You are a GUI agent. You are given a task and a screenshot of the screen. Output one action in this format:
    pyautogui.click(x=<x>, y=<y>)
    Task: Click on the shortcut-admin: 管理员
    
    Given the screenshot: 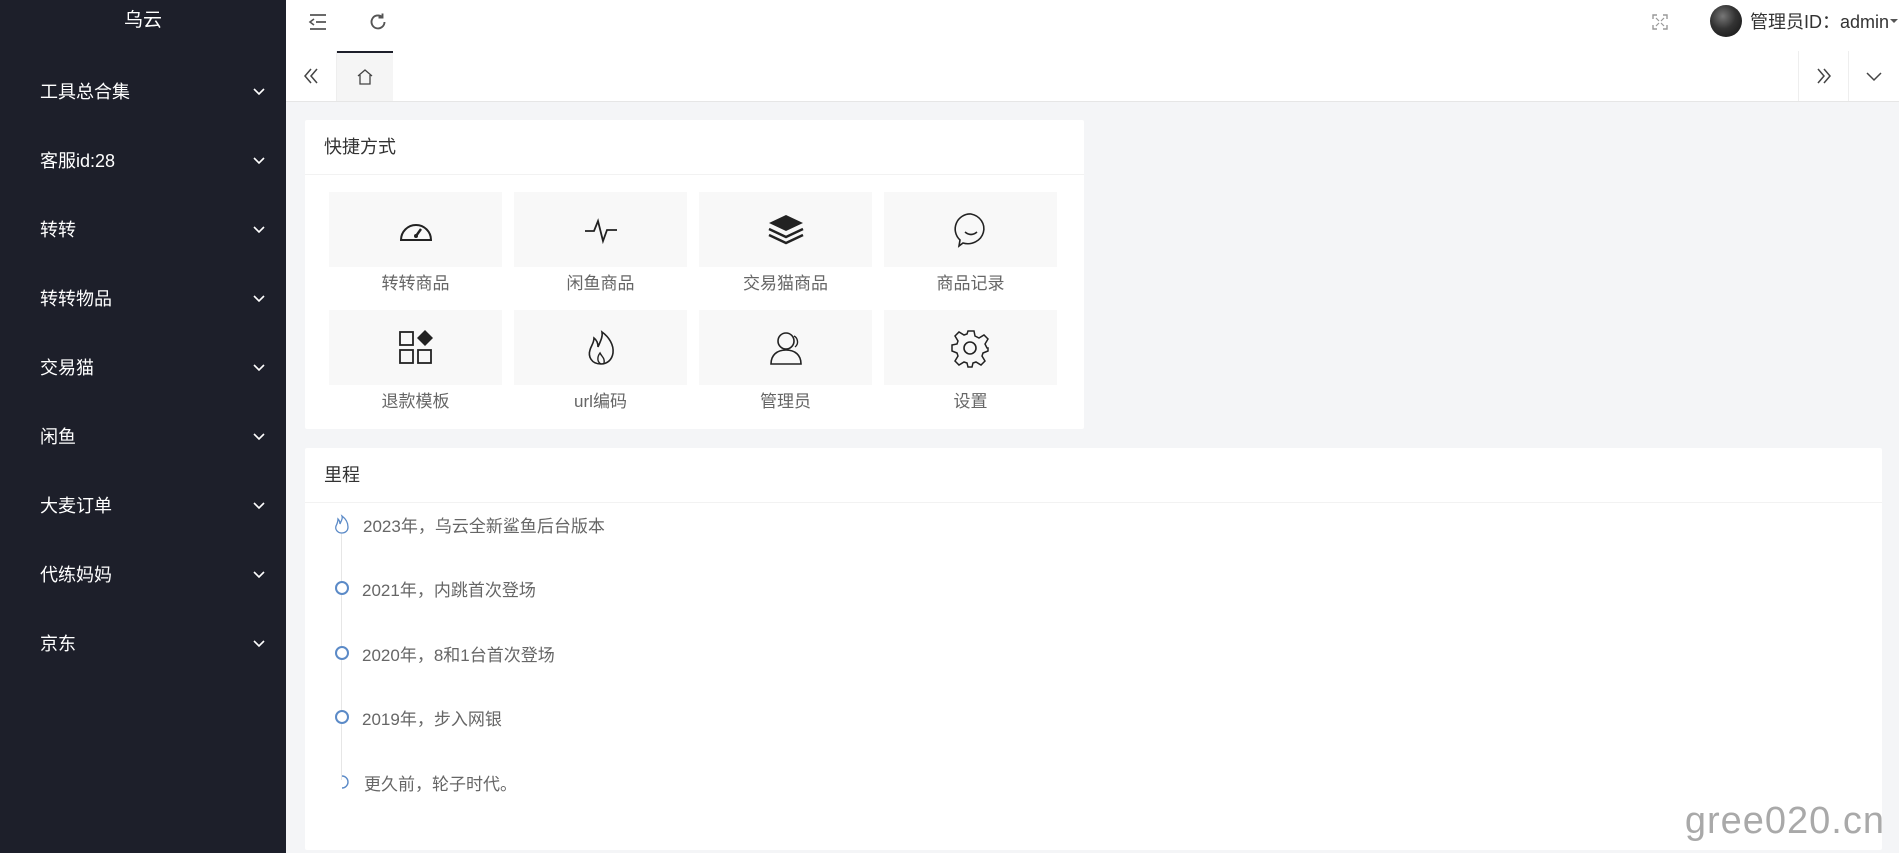 What is the action you would take?
    pyautogui.click(x=785, y=361)
    